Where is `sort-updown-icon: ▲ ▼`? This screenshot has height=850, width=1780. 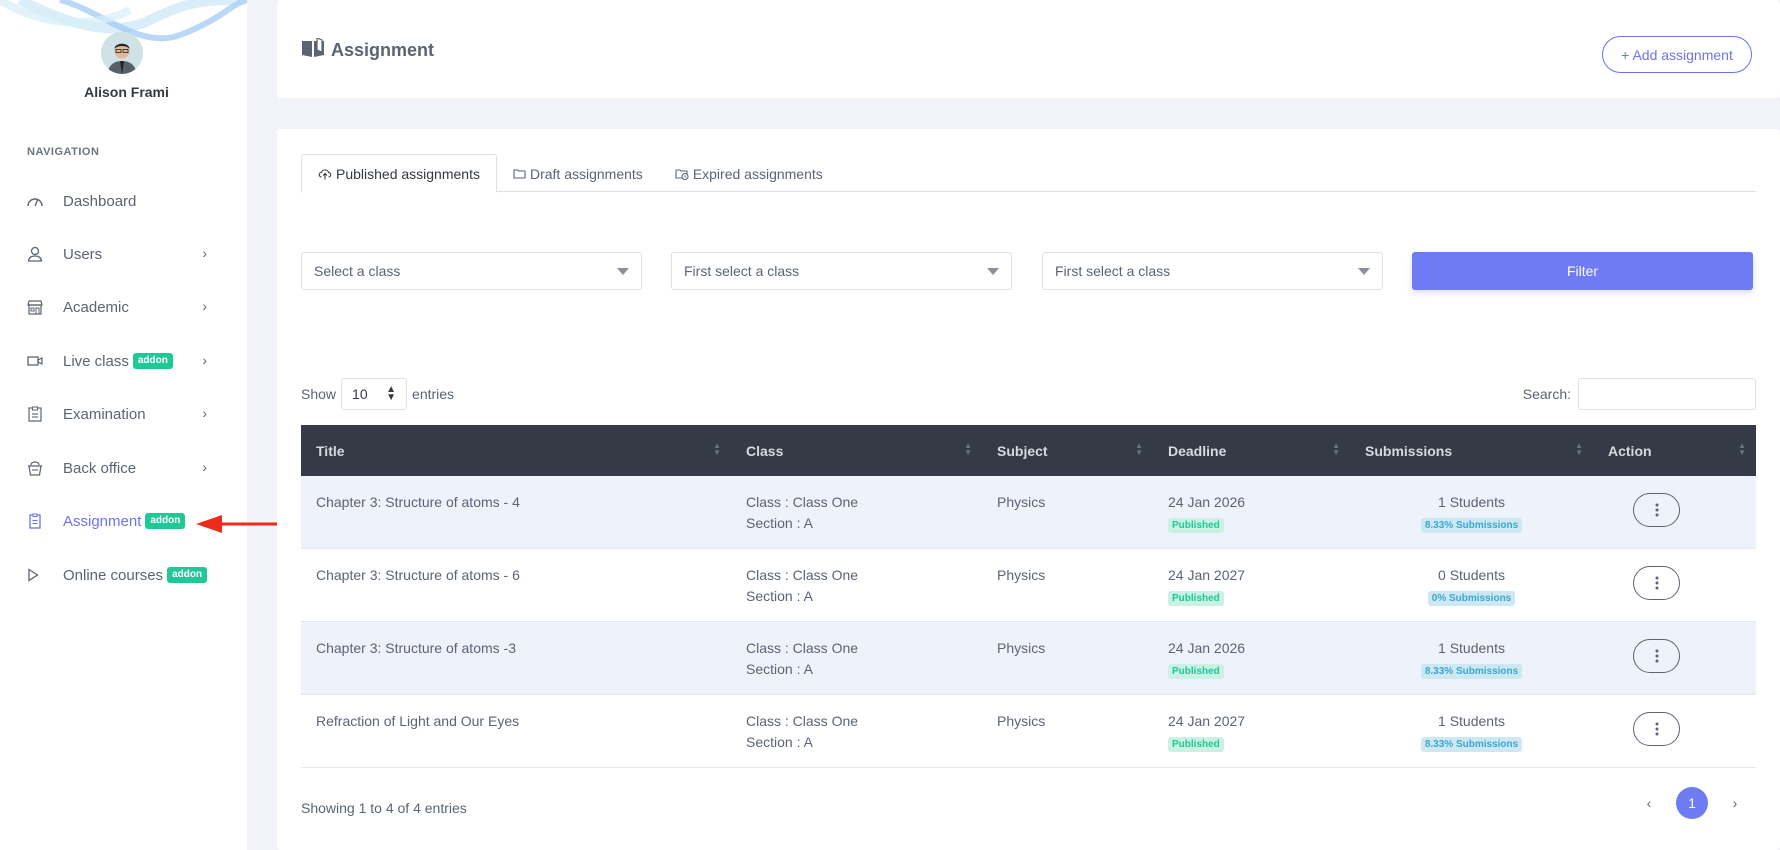 sort-updown-icon: ▲ ▼ is located at coordinates (391, 393).